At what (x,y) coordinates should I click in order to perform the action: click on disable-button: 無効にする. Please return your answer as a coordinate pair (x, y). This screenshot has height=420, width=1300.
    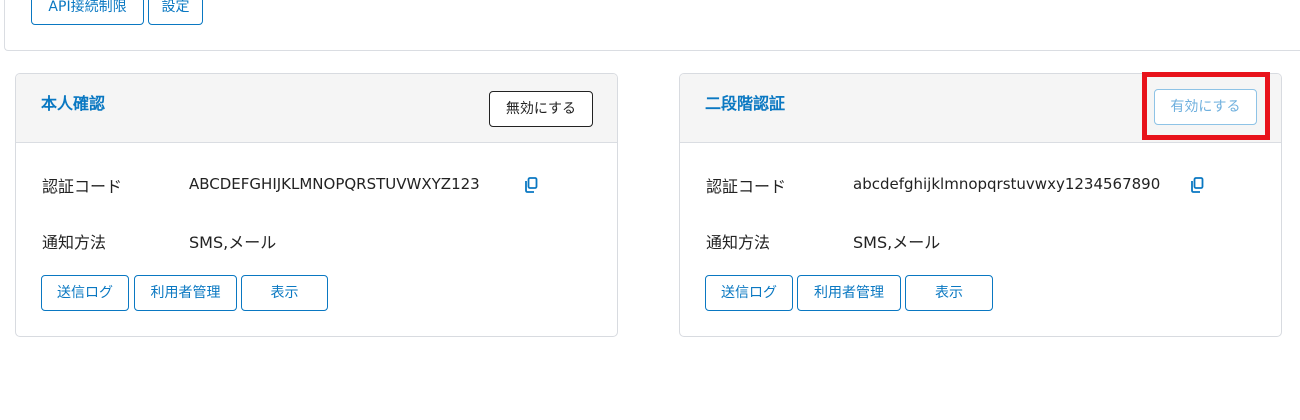
    Looking at the image, I should click on (541, 109).